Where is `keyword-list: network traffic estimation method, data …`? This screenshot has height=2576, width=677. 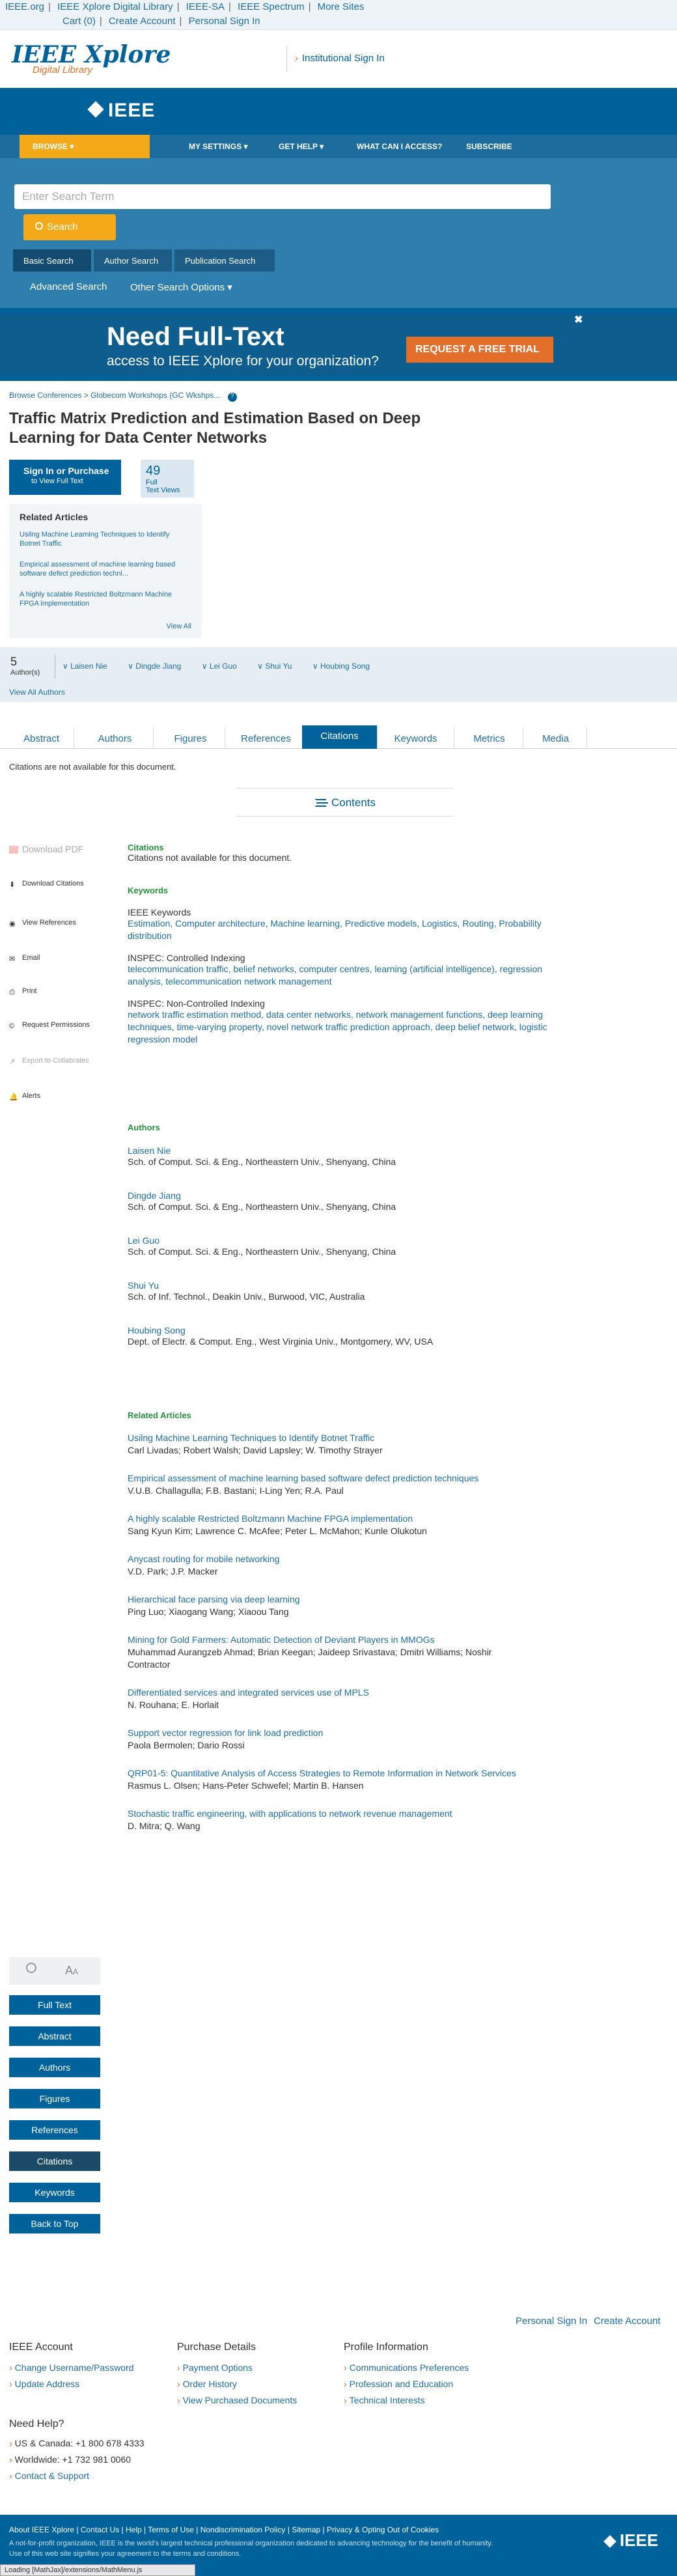 keyword-list: network traffic estimation method, data … is located at coordinates (342, 1028).